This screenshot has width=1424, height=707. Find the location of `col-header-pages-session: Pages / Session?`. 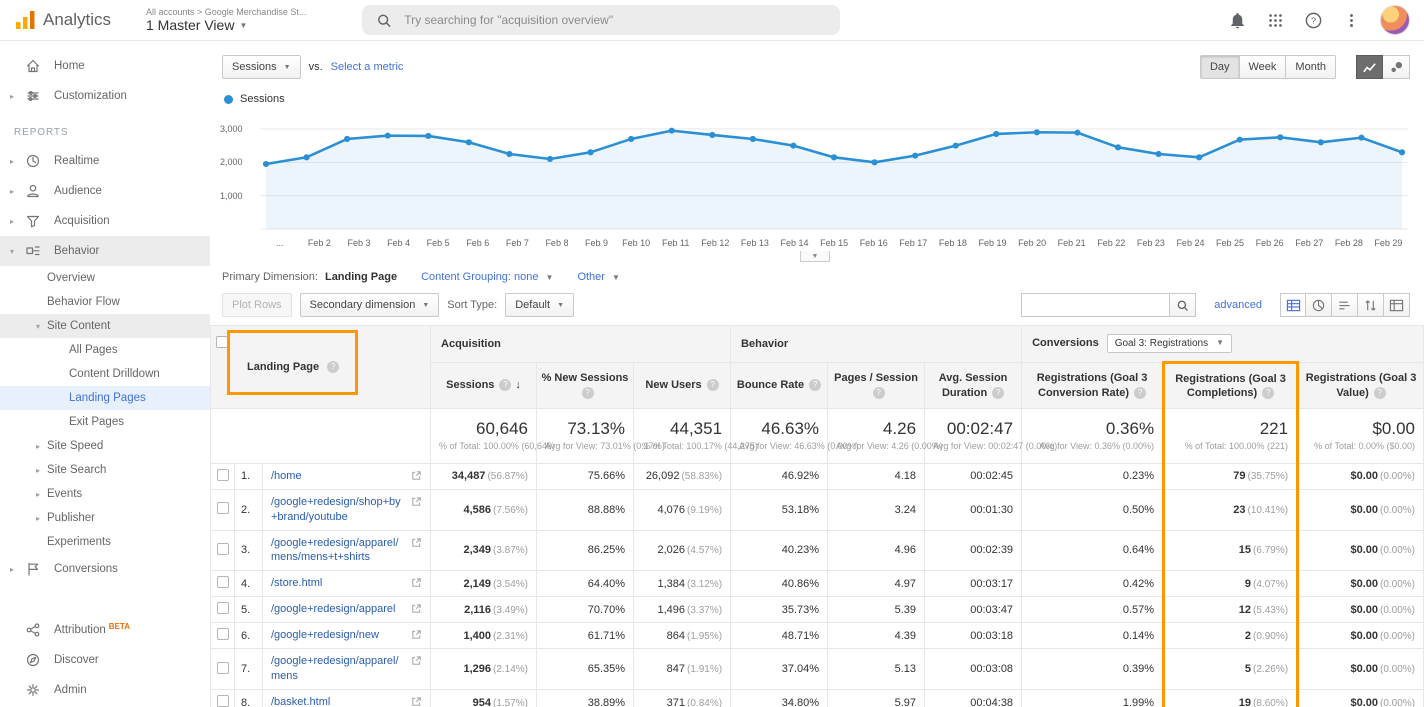

col-header-pages-session: Pages / Session? is located at coordinates (876, 385).